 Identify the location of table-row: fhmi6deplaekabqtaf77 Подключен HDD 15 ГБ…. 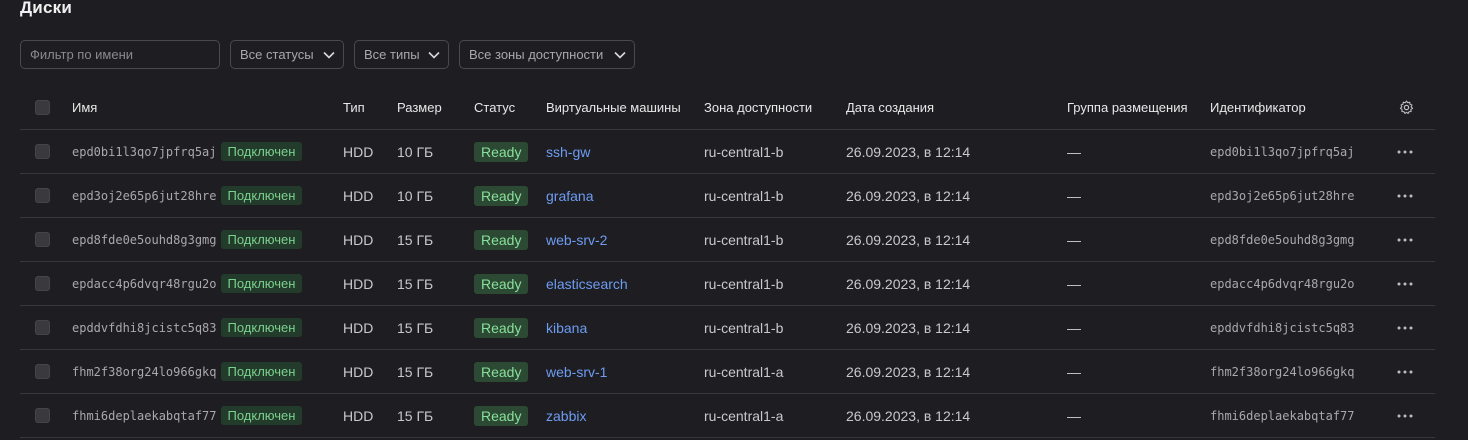
(727, 416).